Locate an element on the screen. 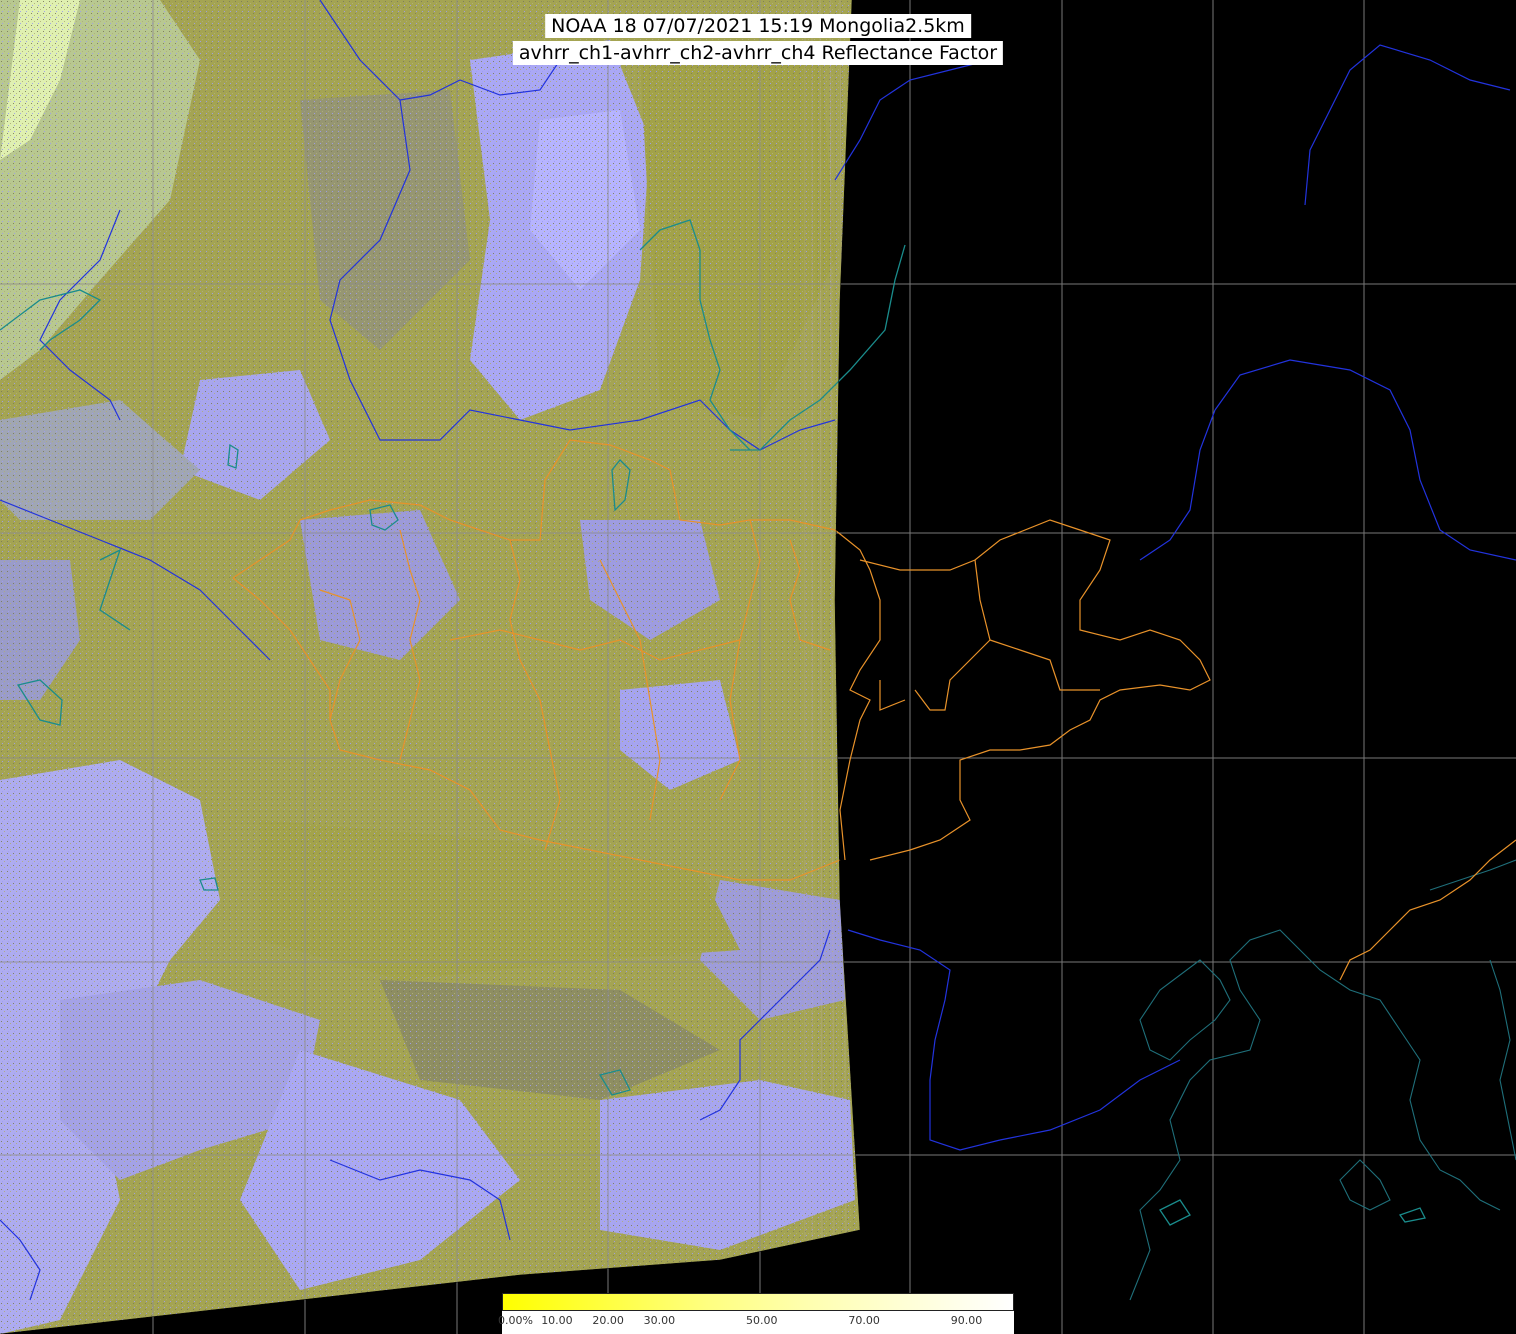 This screenshot has width=1516, height=1334. colorbar-tick-labels: 0.00% 10.00 20.00 30.00 50.00 70.00 90.00 is located at coordinates (756, 1322).